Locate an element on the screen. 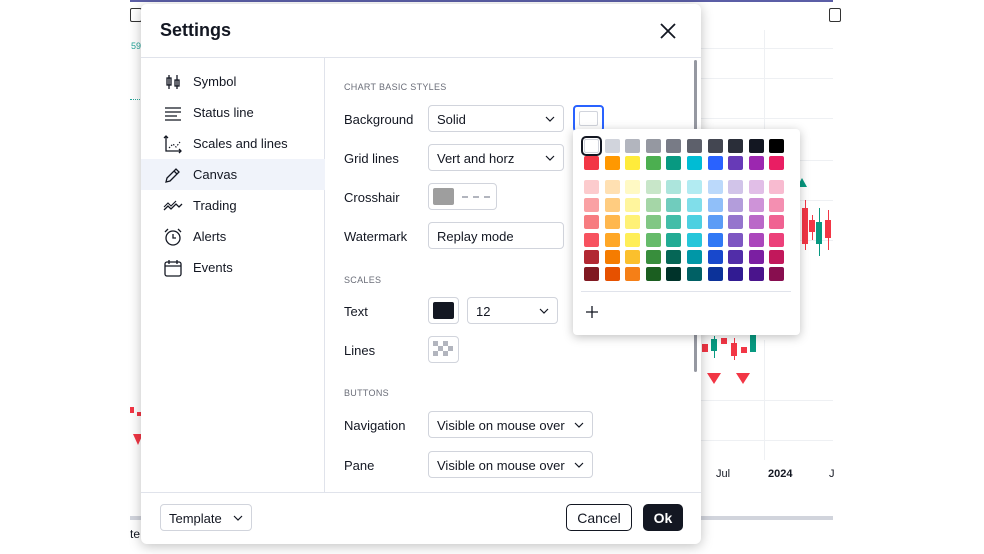 The image size is (984, 554). add-custom-color-button is located at coordinates (592, 312).